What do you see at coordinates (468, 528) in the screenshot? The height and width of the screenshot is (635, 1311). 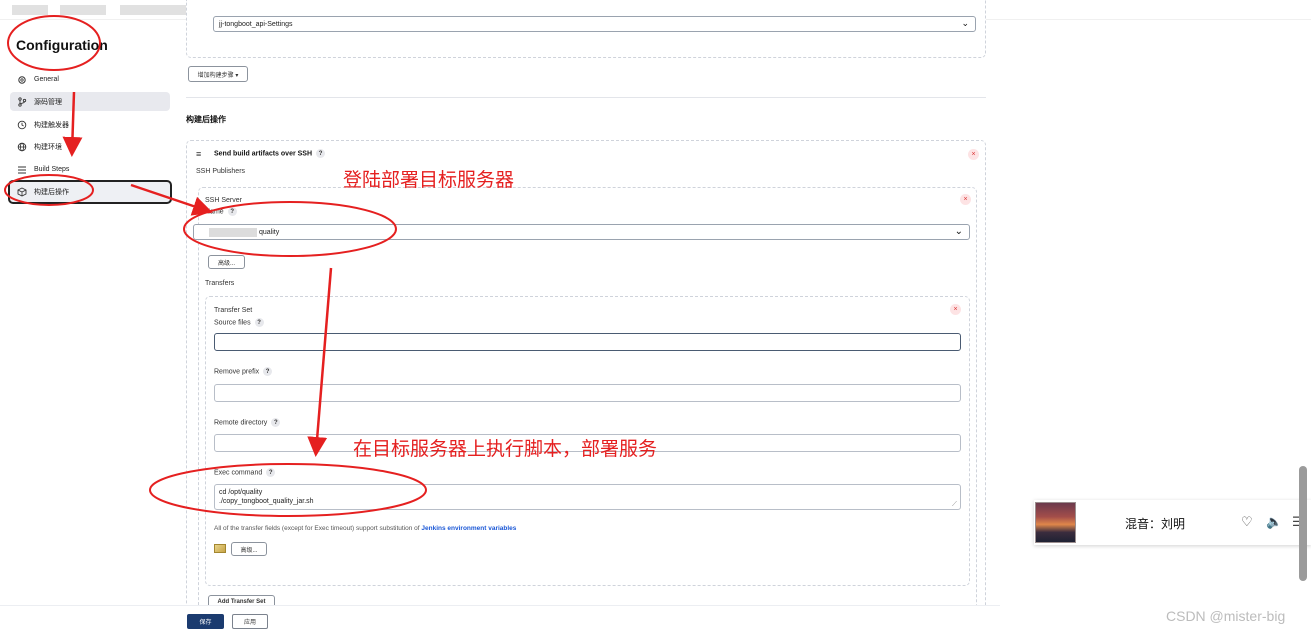 I see `jenkins-env-vars-link: Jenkins environment variables` at bounding box center [468, 528].